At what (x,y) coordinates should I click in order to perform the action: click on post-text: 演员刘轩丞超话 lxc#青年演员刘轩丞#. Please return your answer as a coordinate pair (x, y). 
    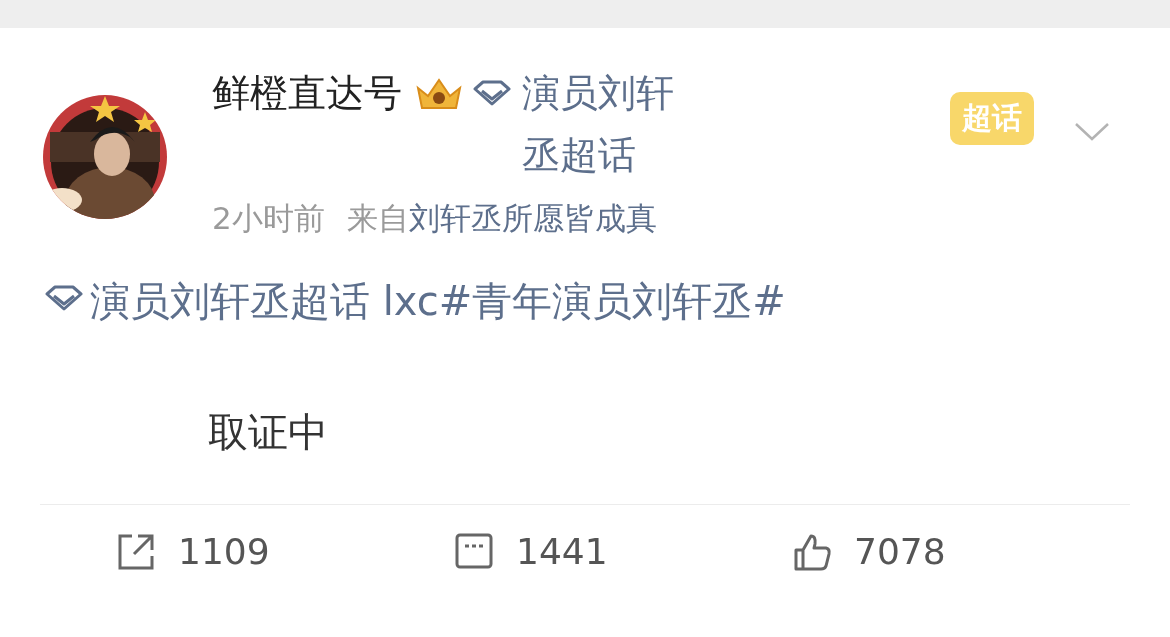
    Looking at the image, I should click on (587, 301).